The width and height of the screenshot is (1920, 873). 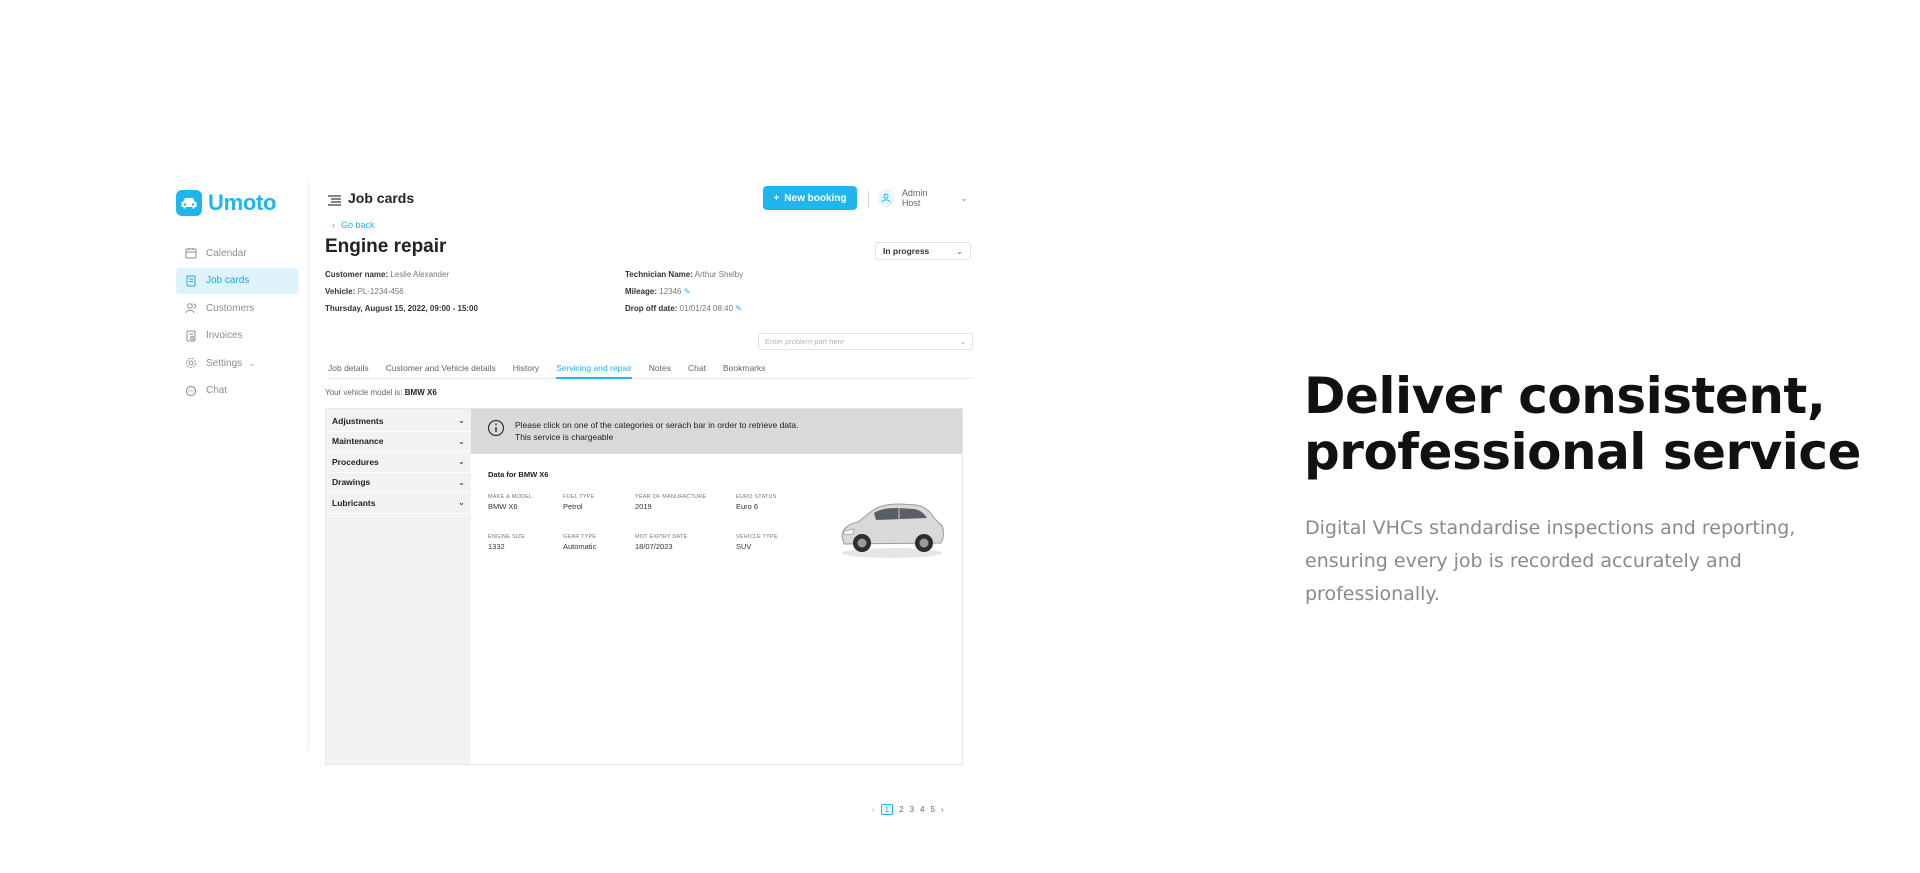 What do you see at coordinates (420, 392) in the screenshot?
I see `vehicle-model-value: BMW X6` at bounding box center [420, 392].